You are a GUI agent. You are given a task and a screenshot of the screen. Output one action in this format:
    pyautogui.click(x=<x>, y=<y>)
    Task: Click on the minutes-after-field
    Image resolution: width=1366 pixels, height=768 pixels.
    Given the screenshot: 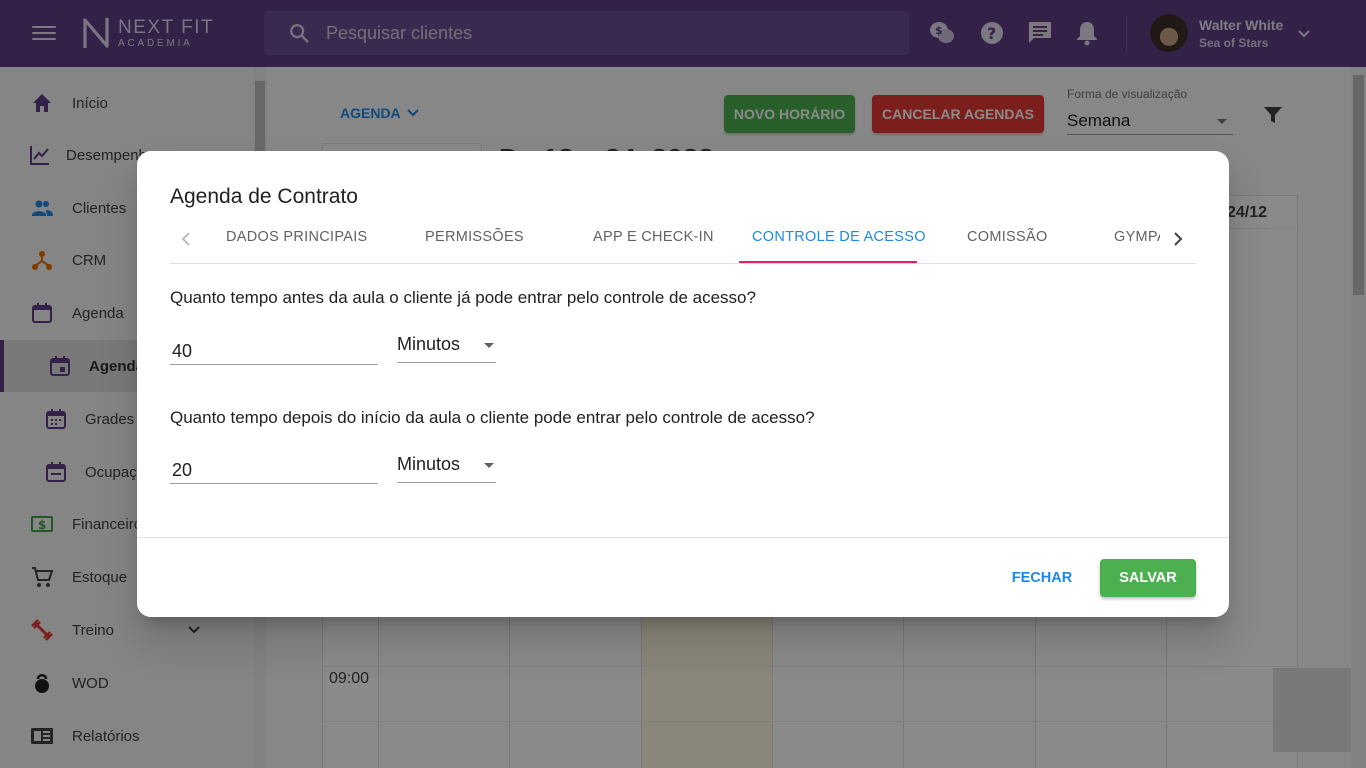 What is the action you would take?
    pyautogui.click(x=274, y=468)
    